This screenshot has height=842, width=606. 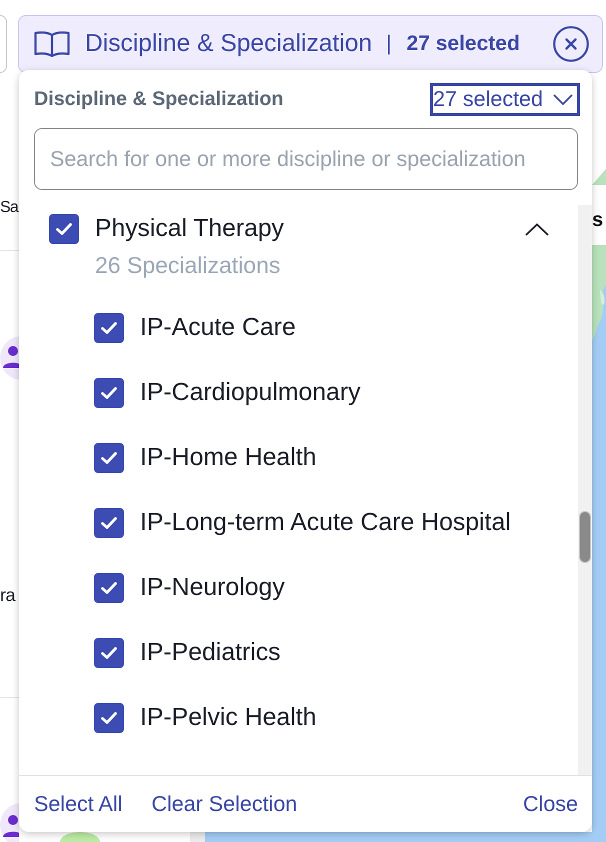 I want to click on specialization-label: IP-Acute Care, so click(x=218, y=328).